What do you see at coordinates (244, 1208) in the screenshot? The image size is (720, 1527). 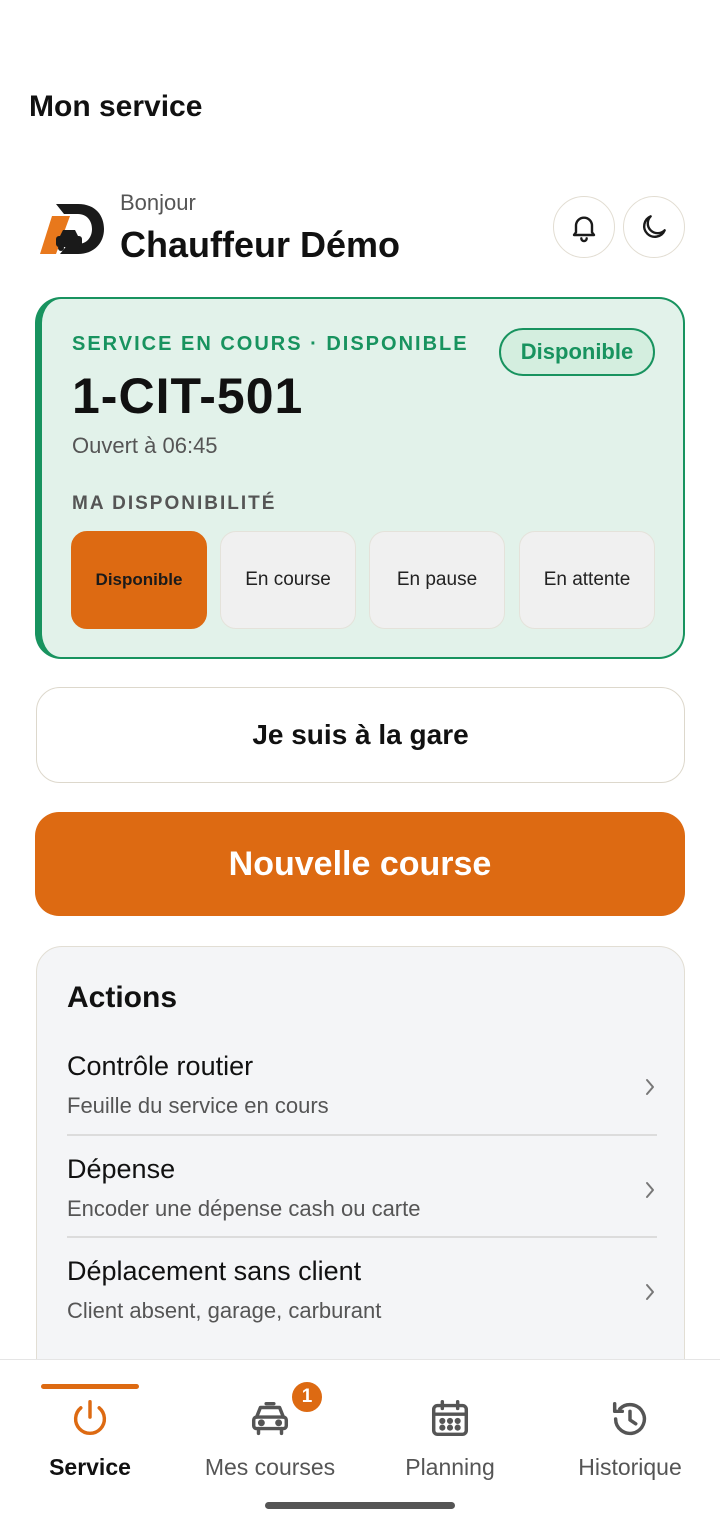 I see `action-item-subtitle: Encoder une dépense cash ou carte` at bounding box center [244, 1208].